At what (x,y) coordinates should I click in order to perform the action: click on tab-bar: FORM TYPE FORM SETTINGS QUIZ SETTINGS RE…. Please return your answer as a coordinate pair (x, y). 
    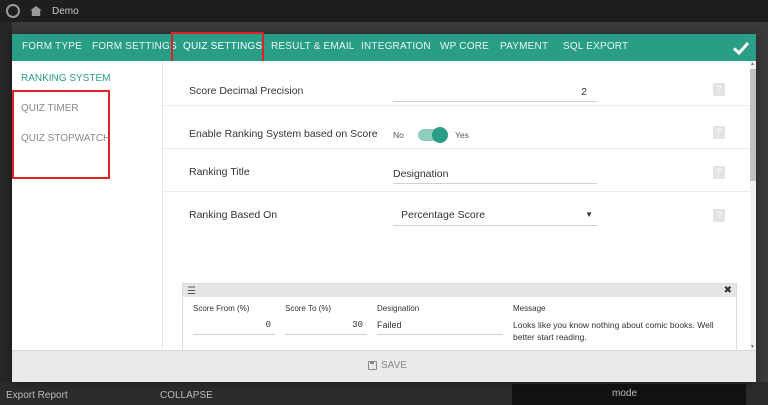
    Looking at the image, I should click on (384, 48).